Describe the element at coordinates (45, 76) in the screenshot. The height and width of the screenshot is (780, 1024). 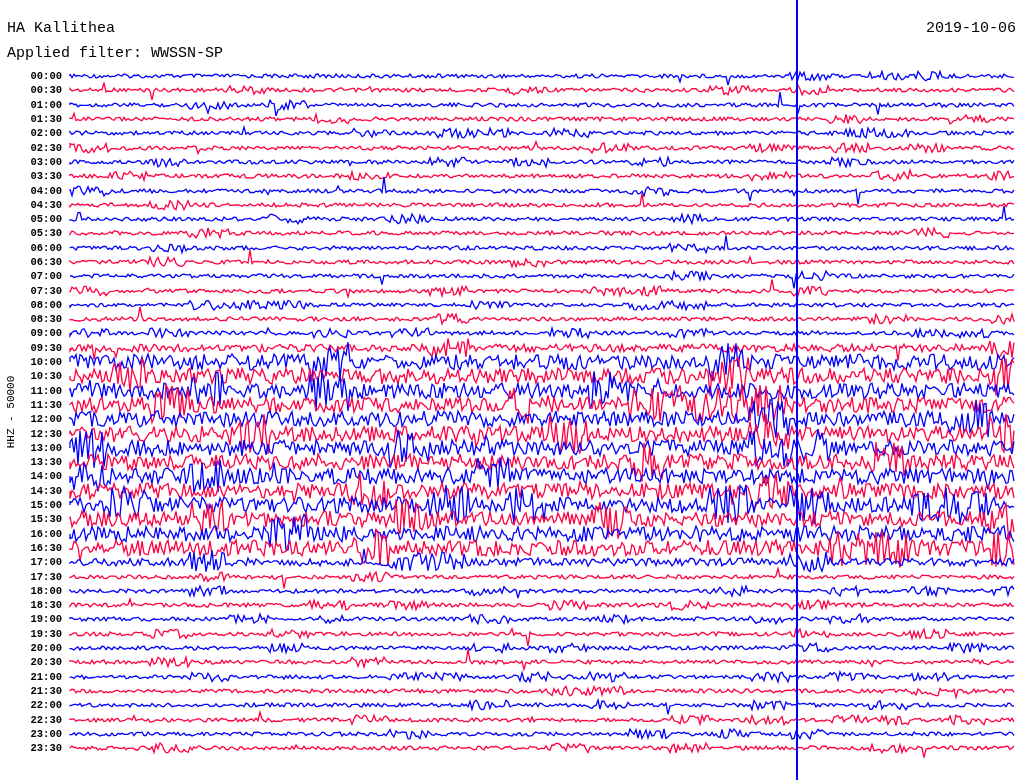
I see `time-label: 00:00` at that location.